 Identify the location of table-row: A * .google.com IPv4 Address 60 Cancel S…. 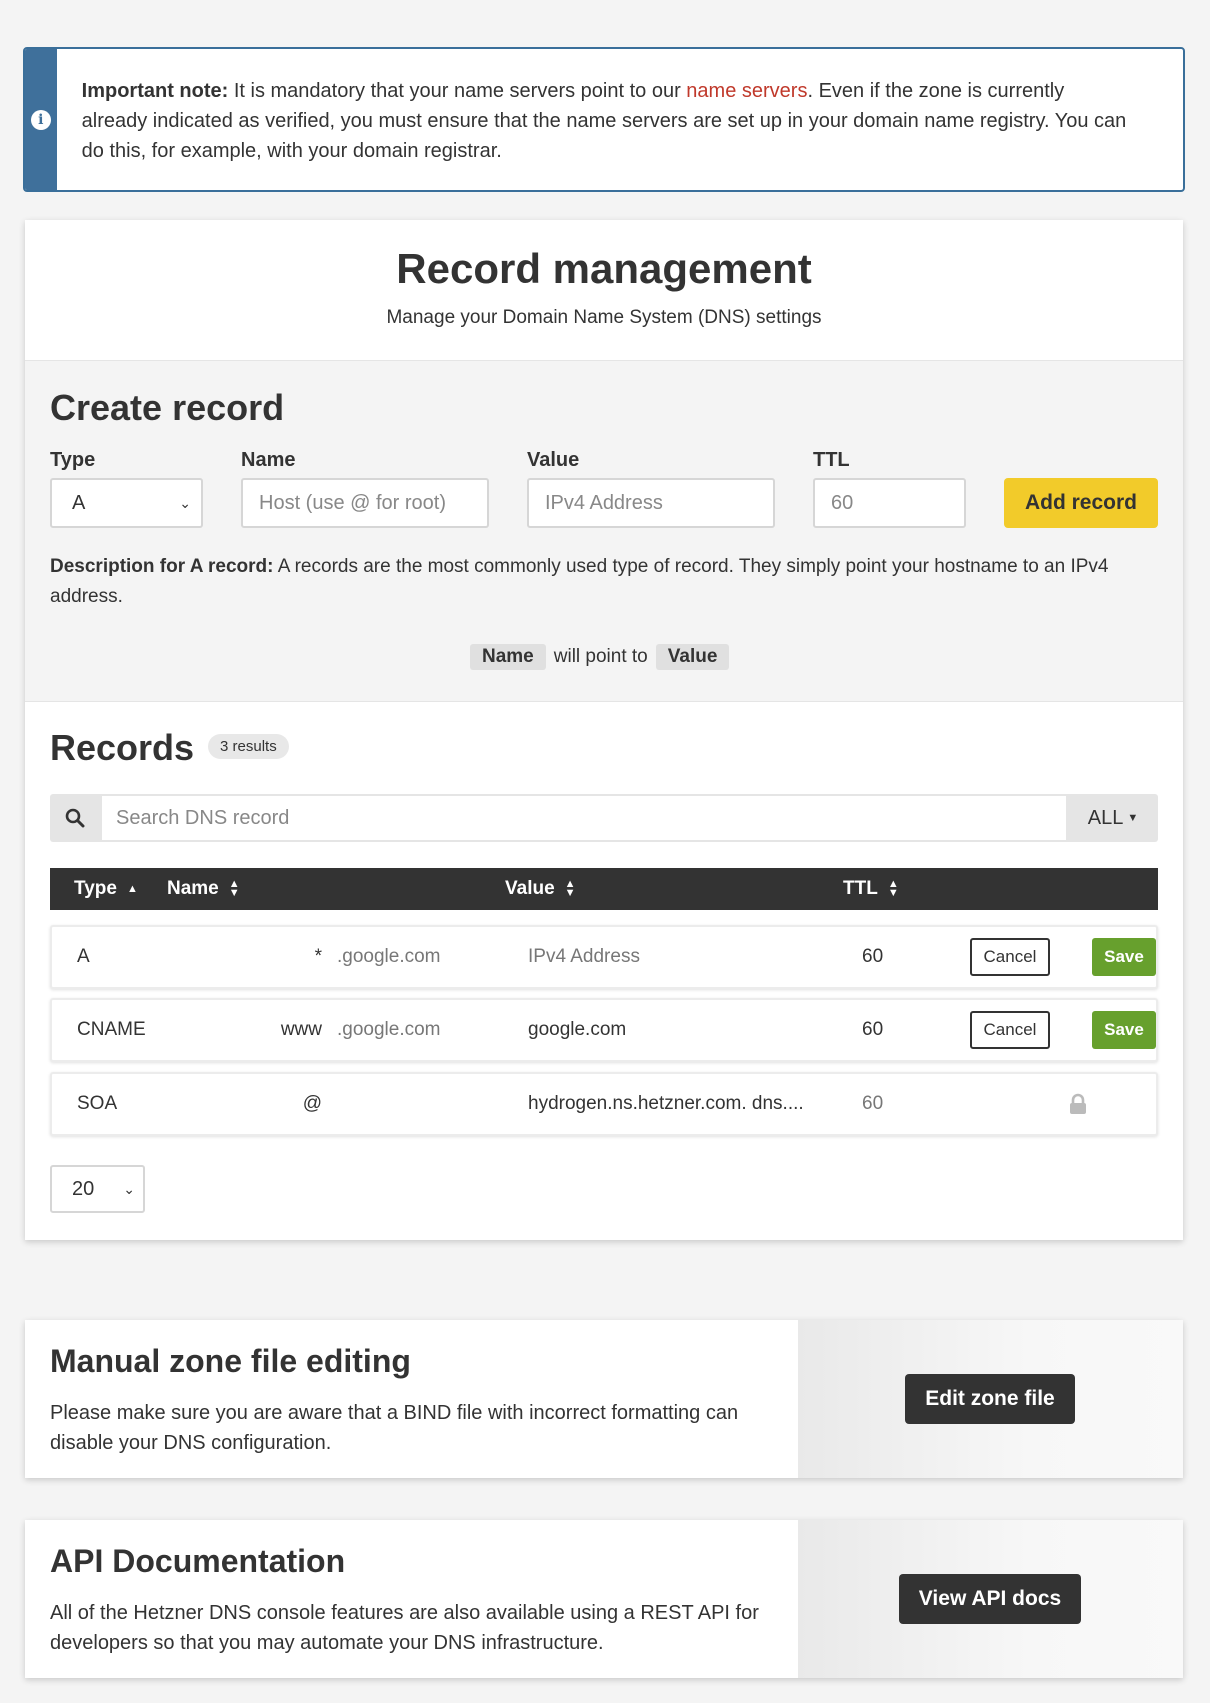
(604, 957).